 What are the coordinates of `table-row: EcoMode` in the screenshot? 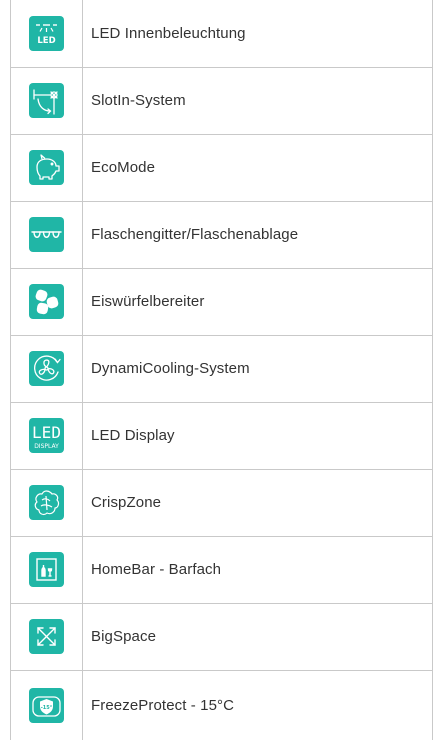 It's located at (221, 167).